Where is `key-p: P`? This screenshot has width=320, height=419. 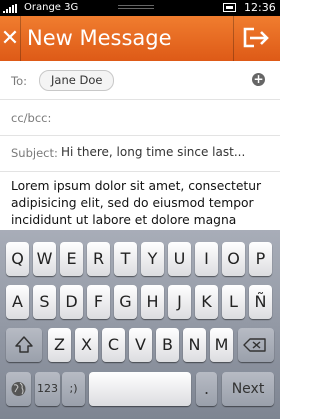
key-p: P is located at coordinates (260, 259).